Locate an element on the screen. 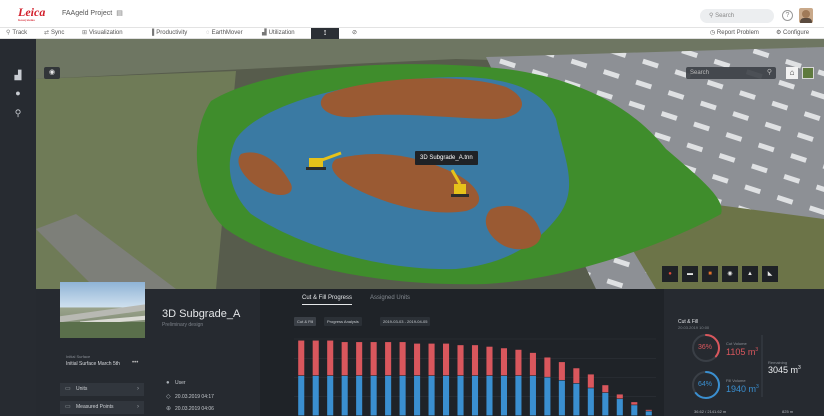 This screenshot has width=824, height=416. units-button: ▭ Units › is located at coordinates (102, 389).